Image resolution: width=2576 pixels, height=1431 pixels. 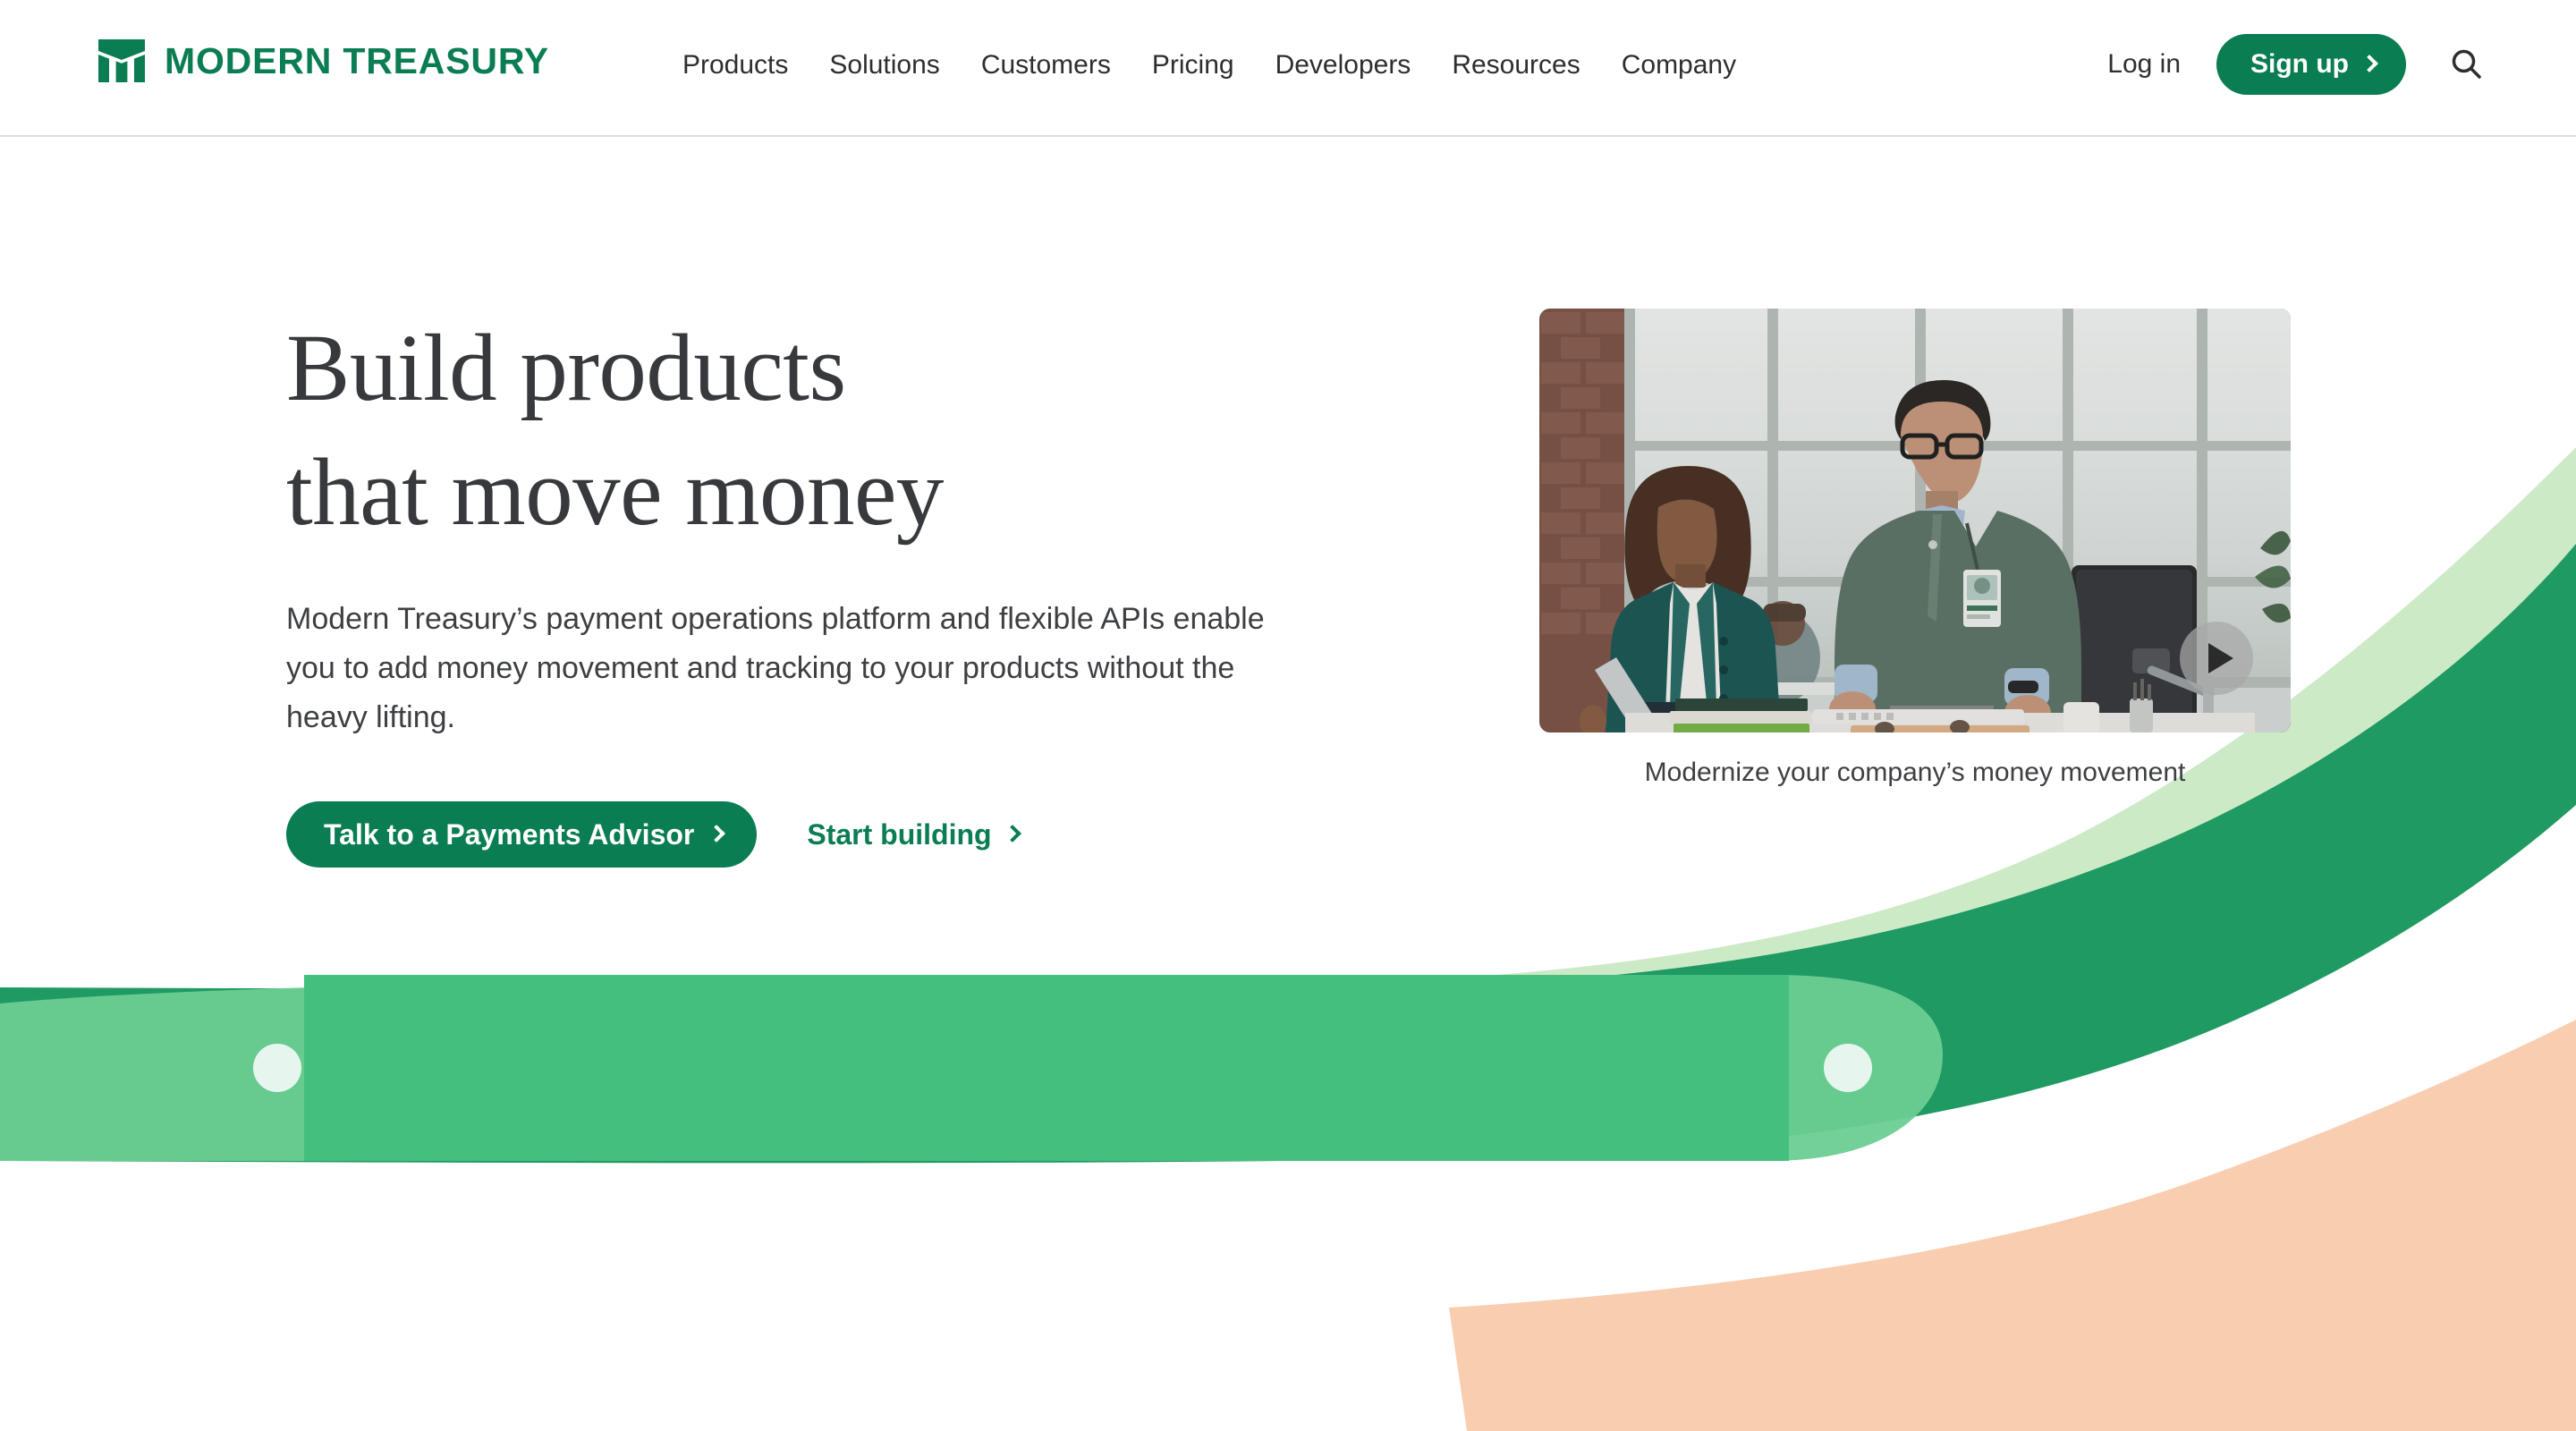 What do you see at coordinates (277, 1068) in the screenshot?
I see `wave-dot-white-left` at bounding box center [277, 1068].